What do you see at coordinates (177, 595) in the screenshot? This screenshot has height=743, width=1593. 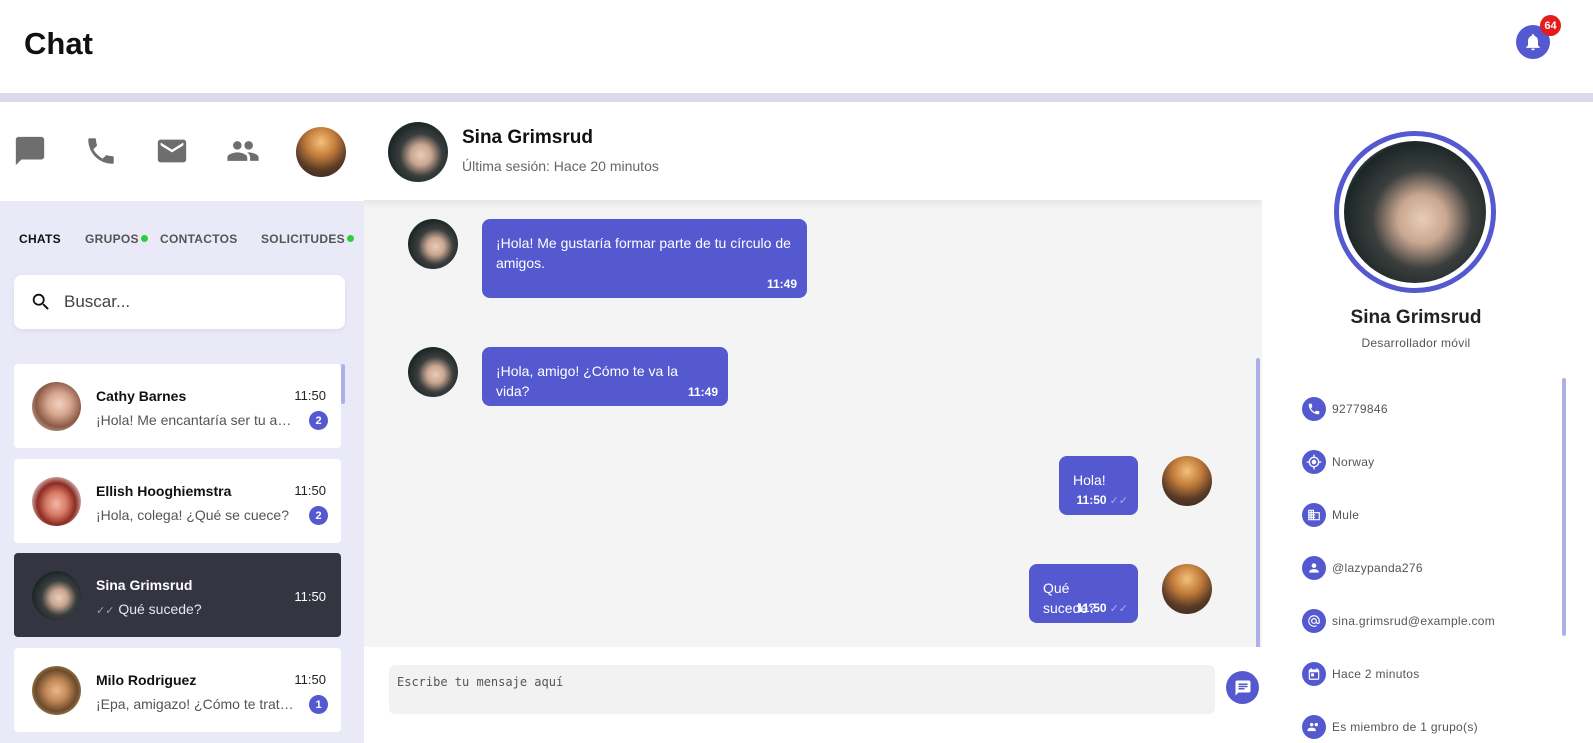 I see `chat-list-item-active: Sina Grimsrud 11:50 ✓✓ Qué sucede?` at bounding box center [177, 595].